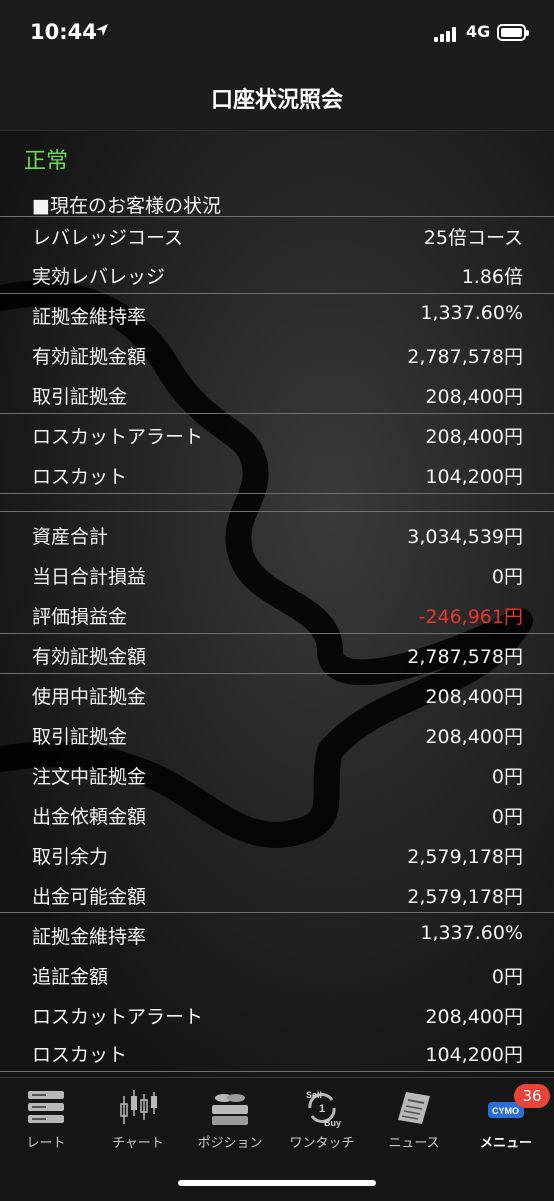 This screenshot has width=554, height=1201. What do you see at coordinates (80, 617) in the screenshot?
I see `row-label: 評価損益金` at bounding box center [80, 617].